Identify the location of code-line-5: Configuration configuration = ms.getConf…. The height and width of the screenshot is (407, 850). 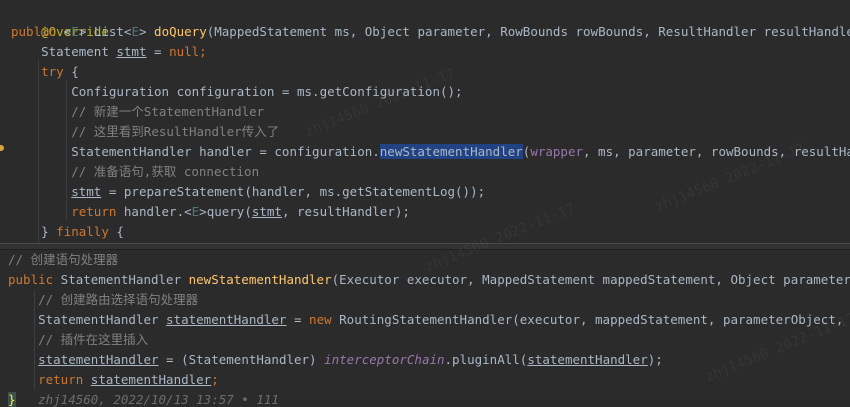
(237, 92).